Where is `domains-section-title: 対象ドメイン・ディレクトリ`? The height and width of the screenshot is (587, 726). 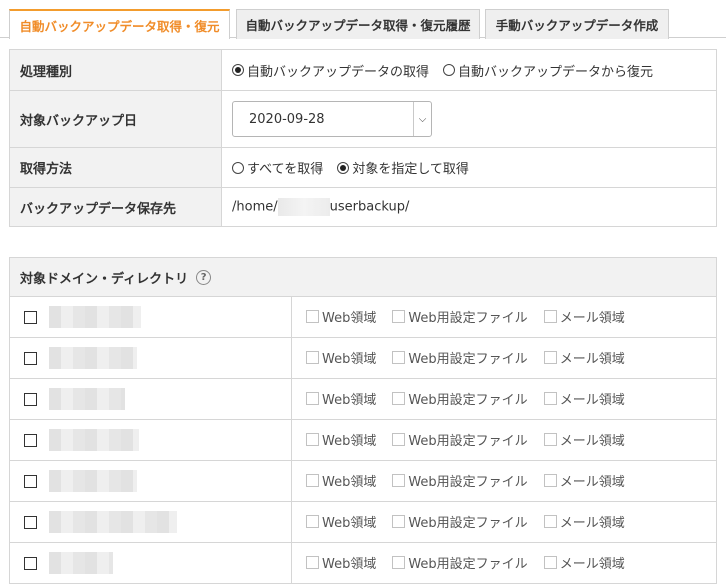 domains-section-title: 対象ドメイン・ディレクトリ is located at coordinates (104, 279).